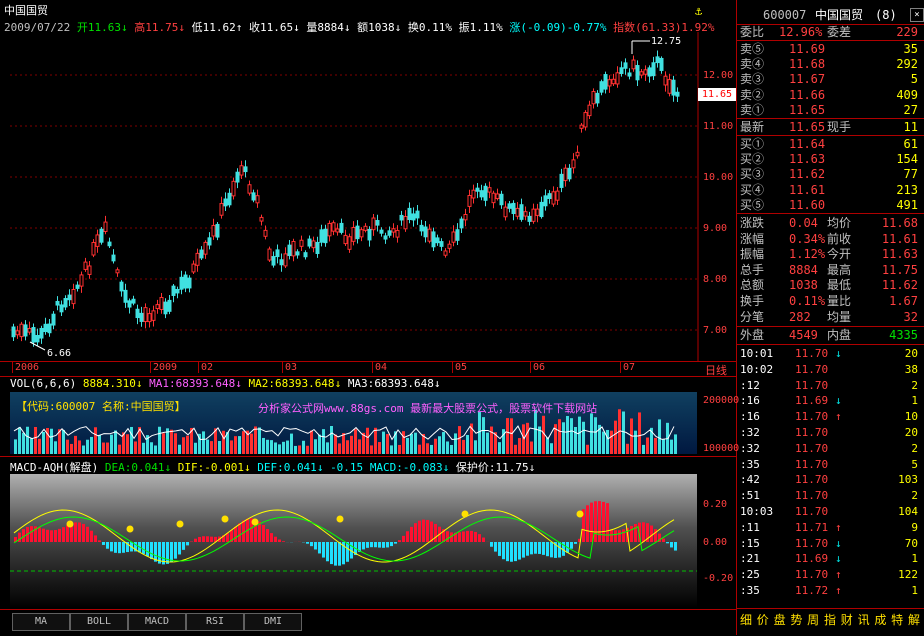  Describe the element at coordinates (763, 619) in the screenshot. I see `bottom-tab: 价` at that location.